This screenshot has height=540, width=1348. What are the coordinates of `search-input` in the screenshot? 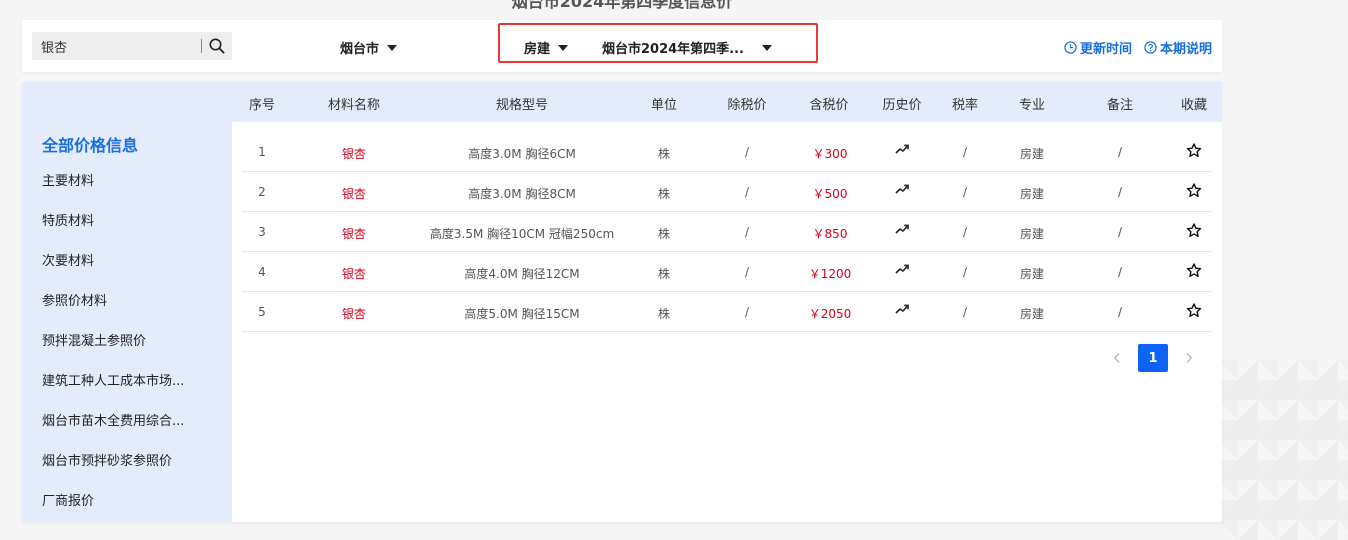 It's located at (116, 46).